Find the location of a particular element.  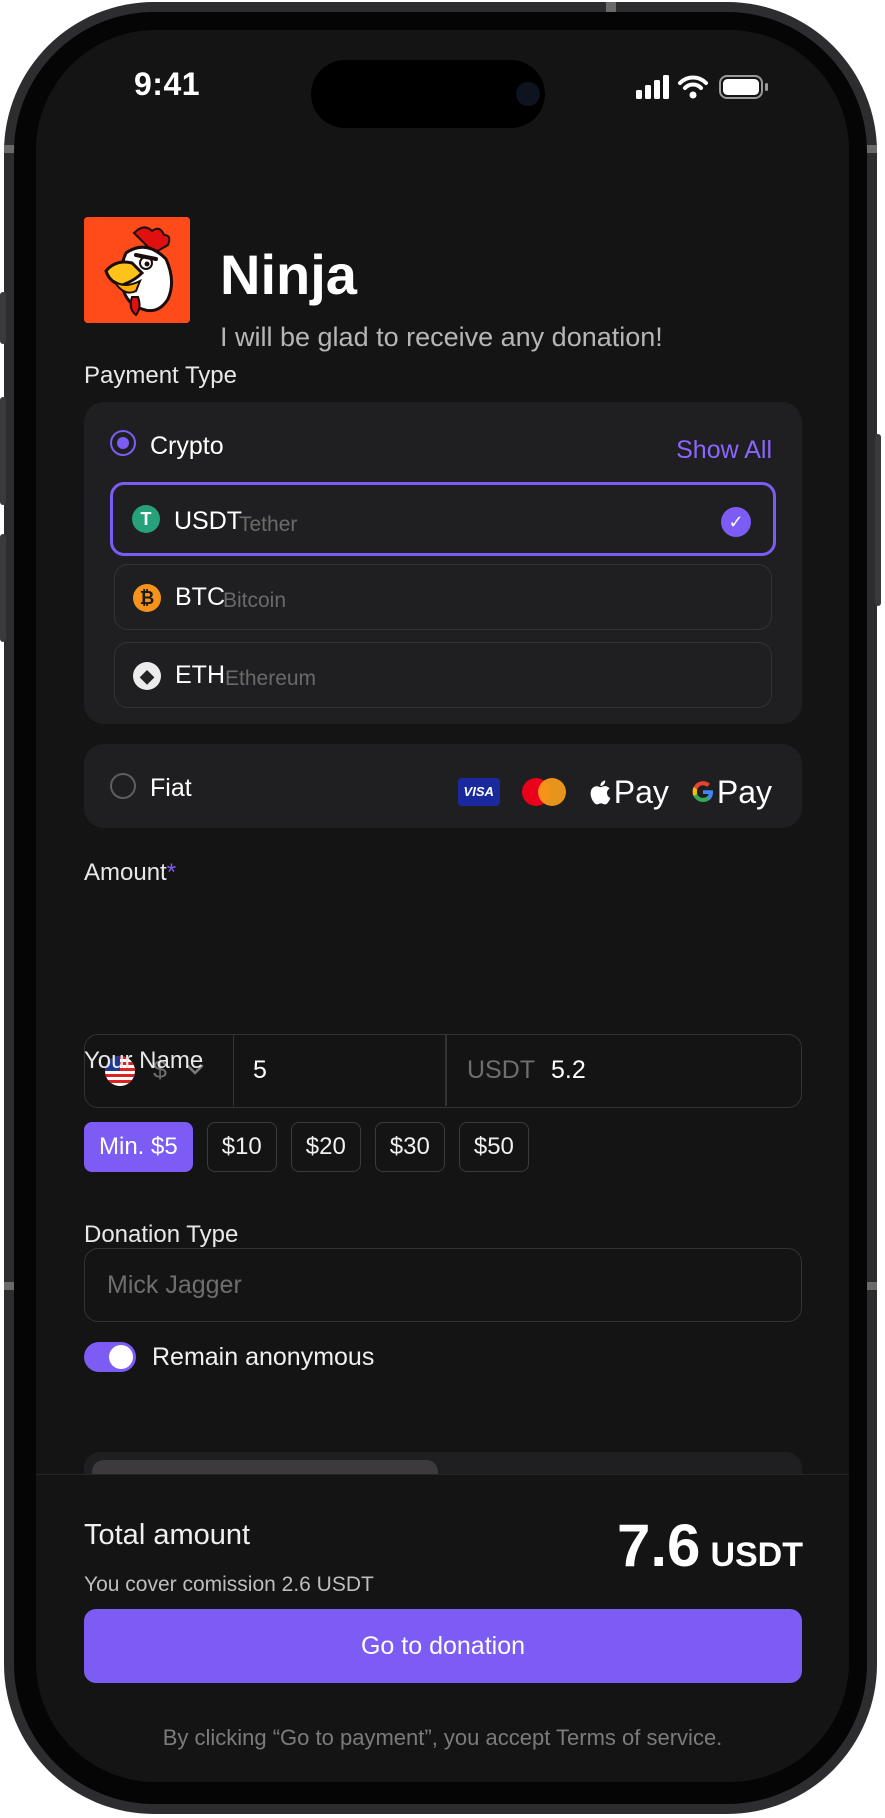

coin-option-usdt: T USDT Tether ✓ is located at coordinates (443, 519).